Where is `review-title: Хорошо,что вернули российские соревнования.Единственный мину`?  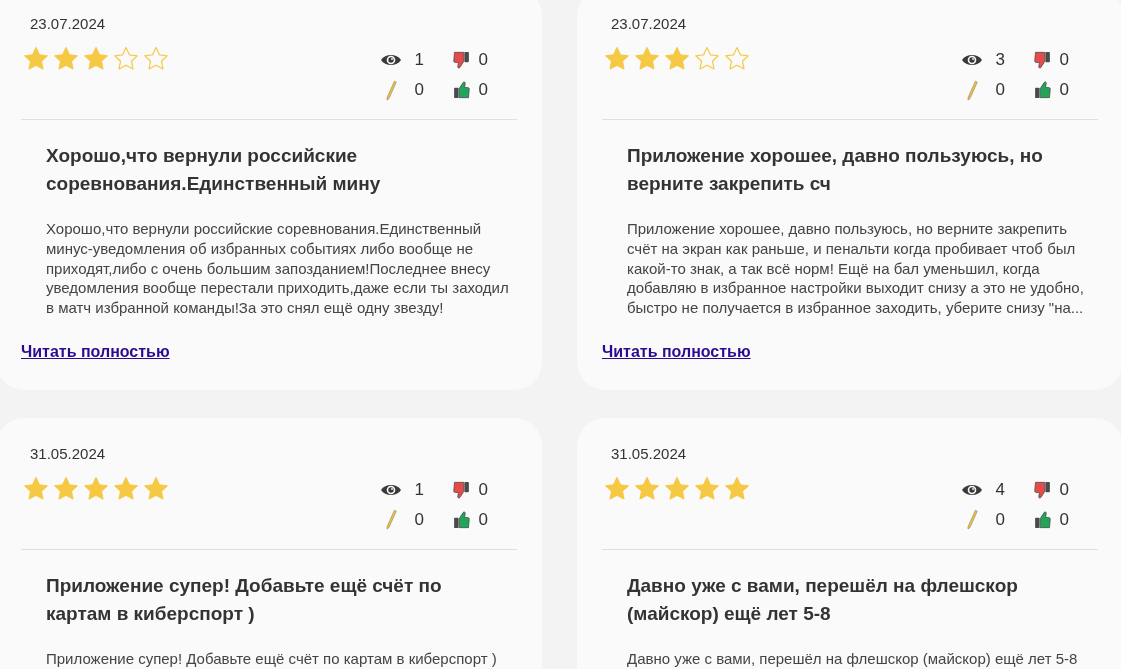
review-title: Хорошо,что вернули российские соревнования.Единственный мину is located at coordinates (214, 170).